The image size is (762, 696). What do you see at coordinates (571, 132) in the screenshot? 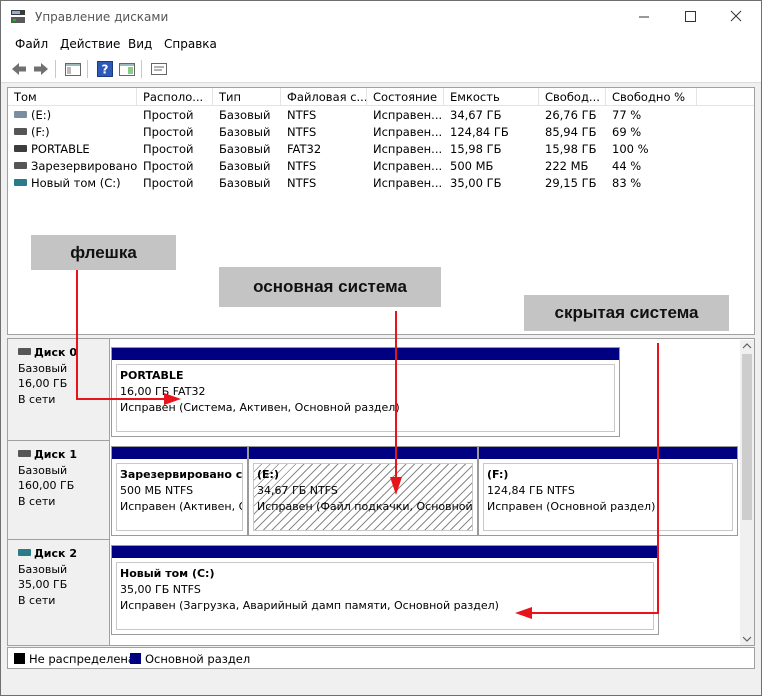
I see `volume-free: 85,94 ГБ` at bounding box center [571, 132].